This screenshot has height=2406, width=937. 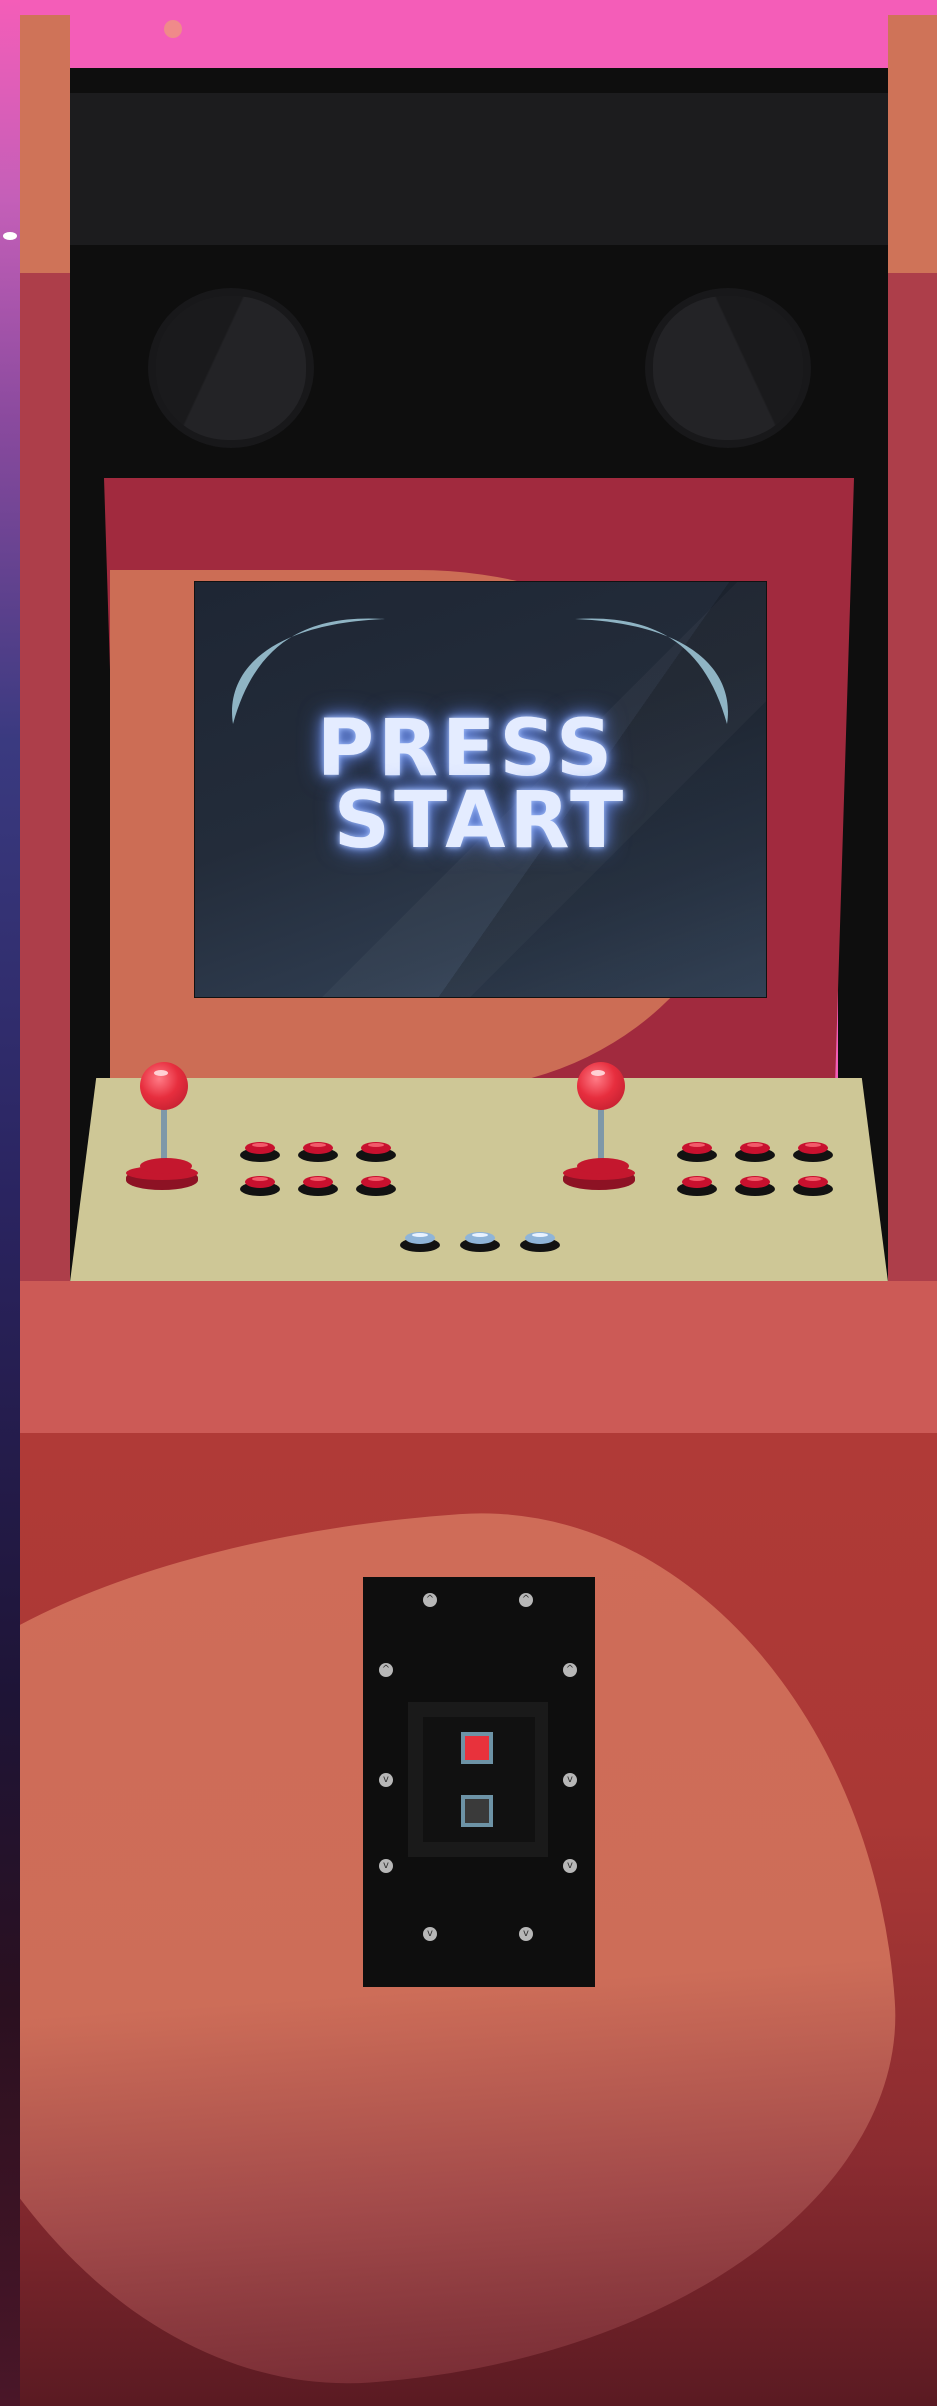 I want to click on cabinet-side-right, so click(x=912, y=777).